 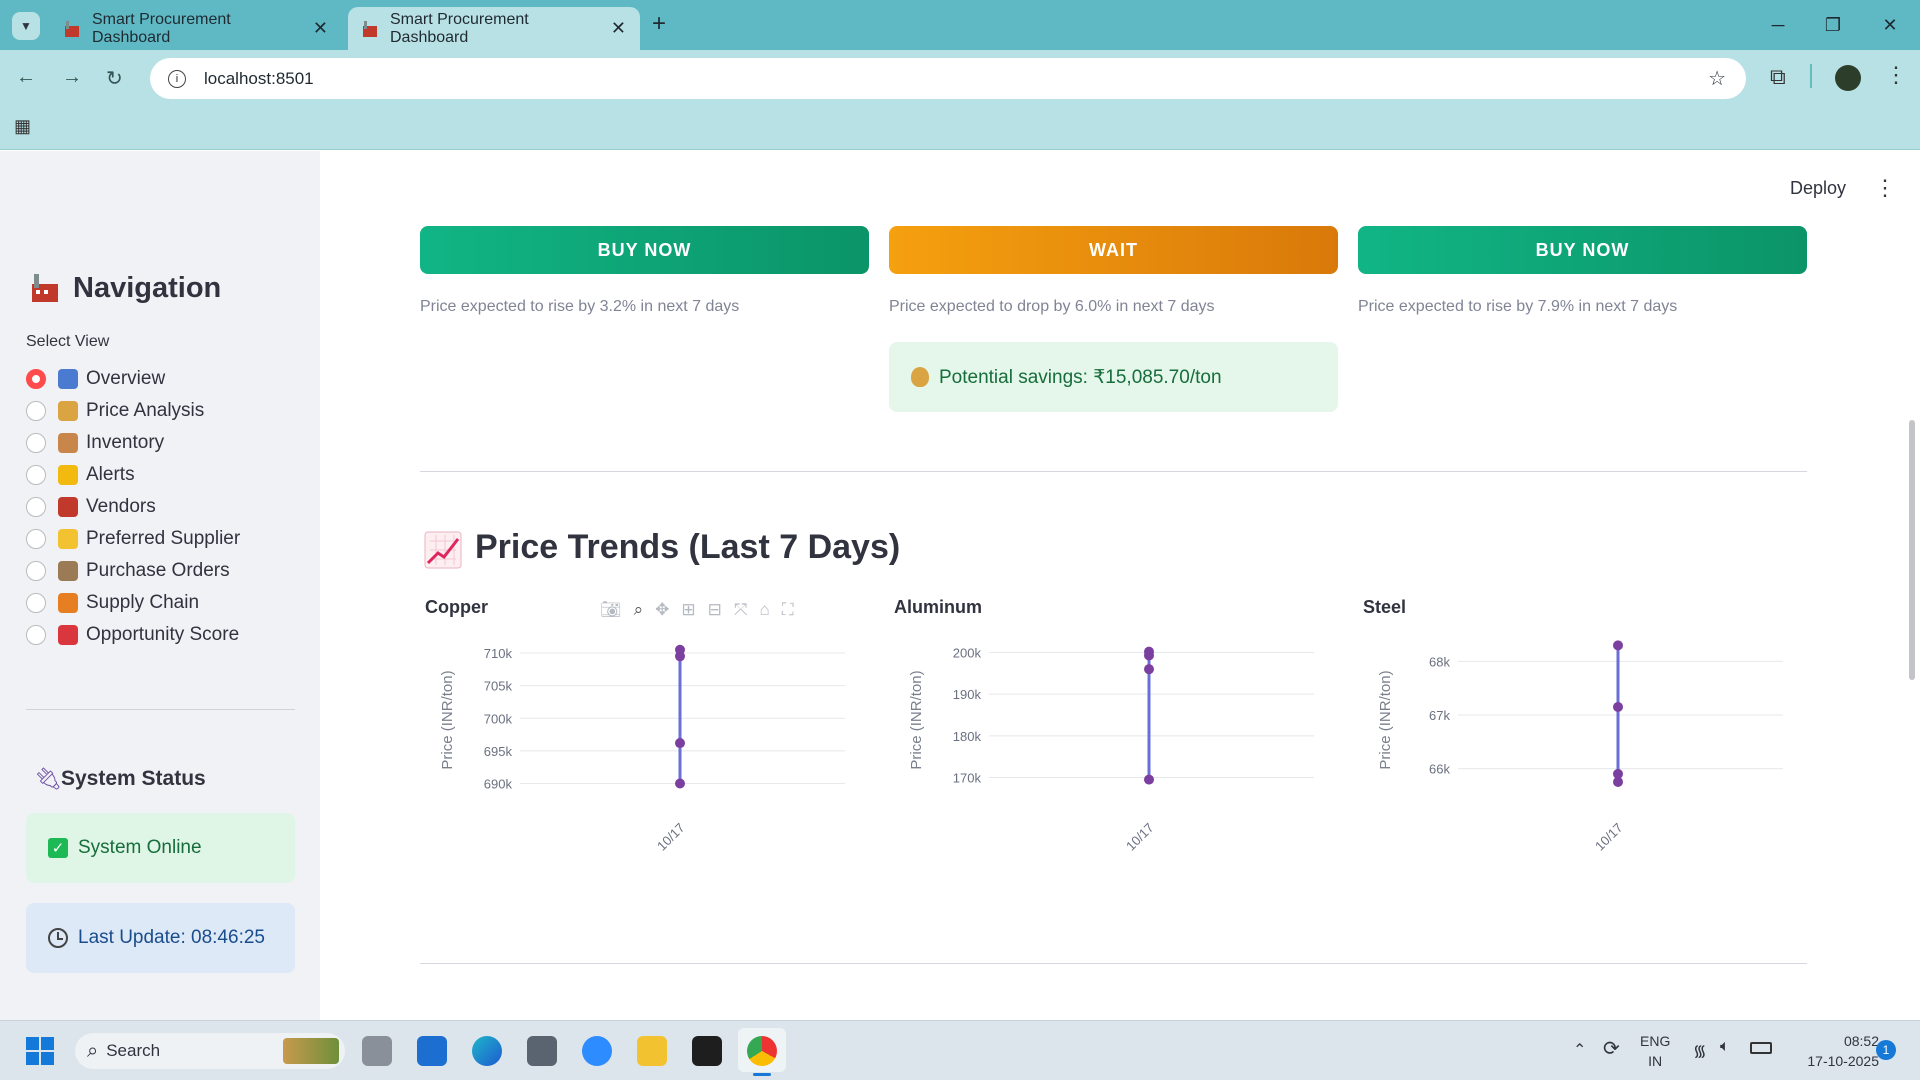 What do you see at coordinates (662, 610) in the screenshot?
I see `pan-icon: ✥` at bounding box center [662, 610].